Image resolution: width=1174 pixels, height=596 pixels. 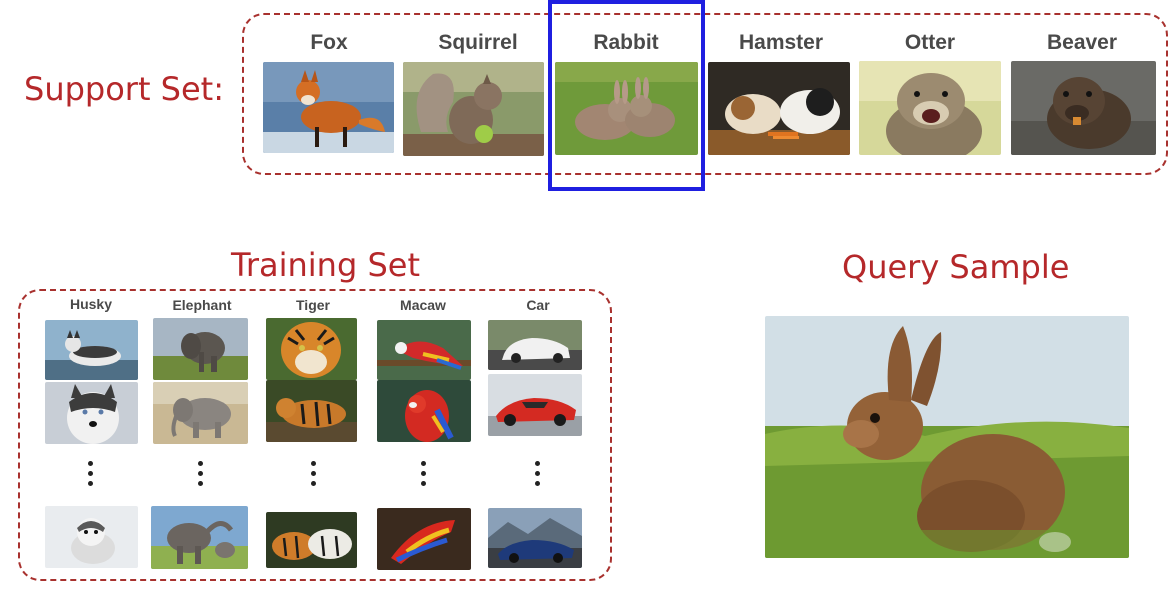 I want to click on support-label-otter: Otter, so click(x=930, y=42).